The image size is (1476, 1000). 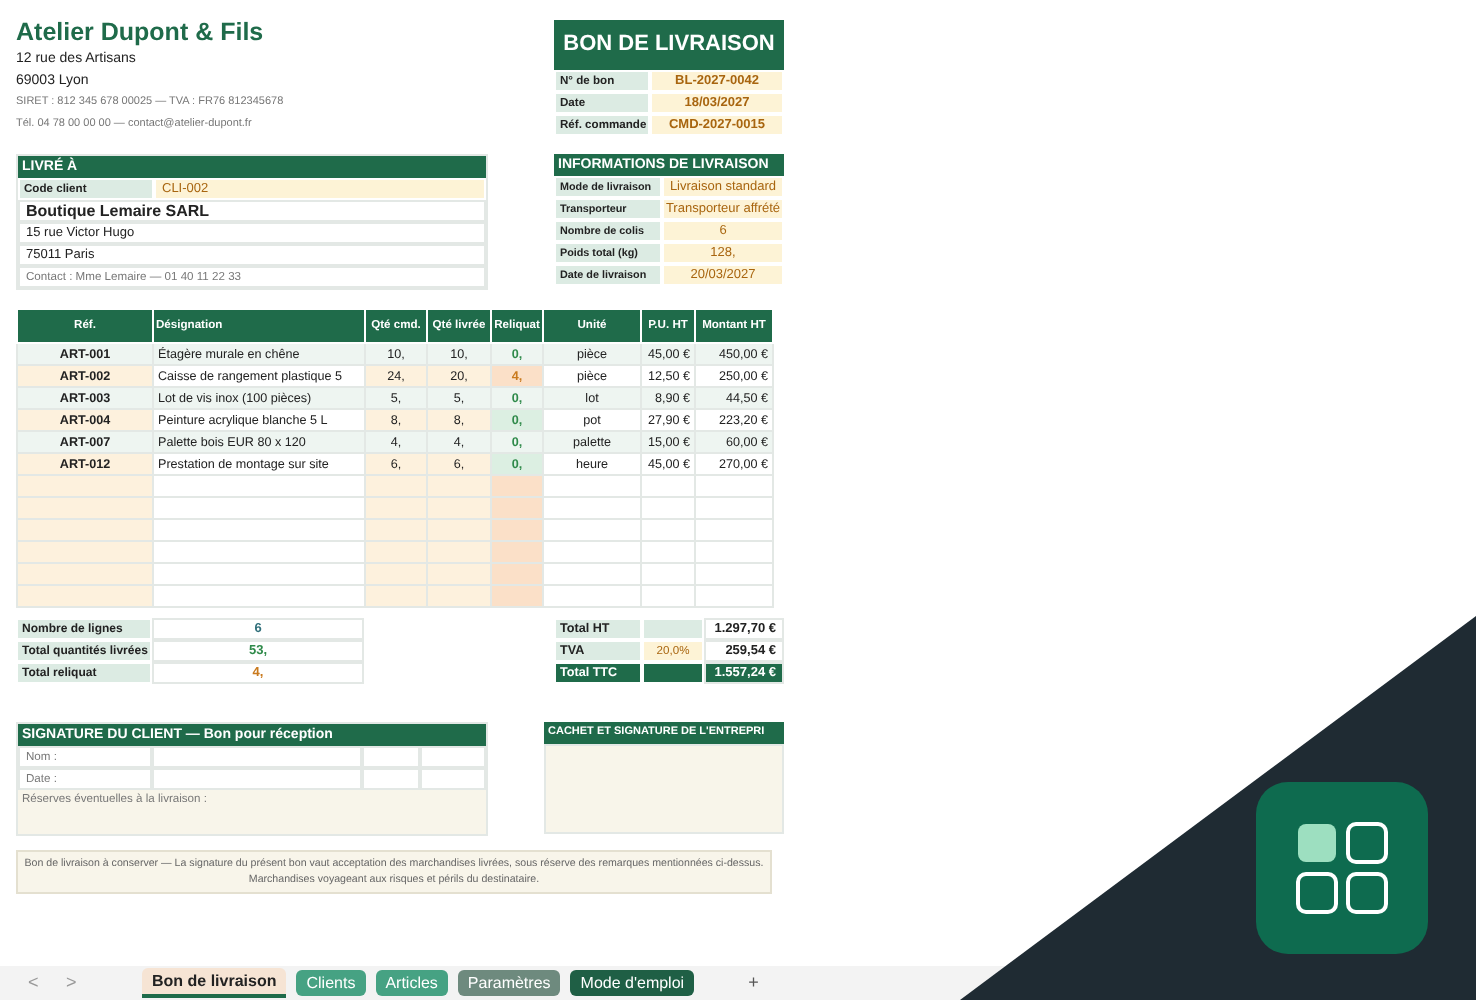 What do you see at coordinates (80, 983) in the screenshot?
I see `next-sheet-button: >` at bounding box center [80, 983].